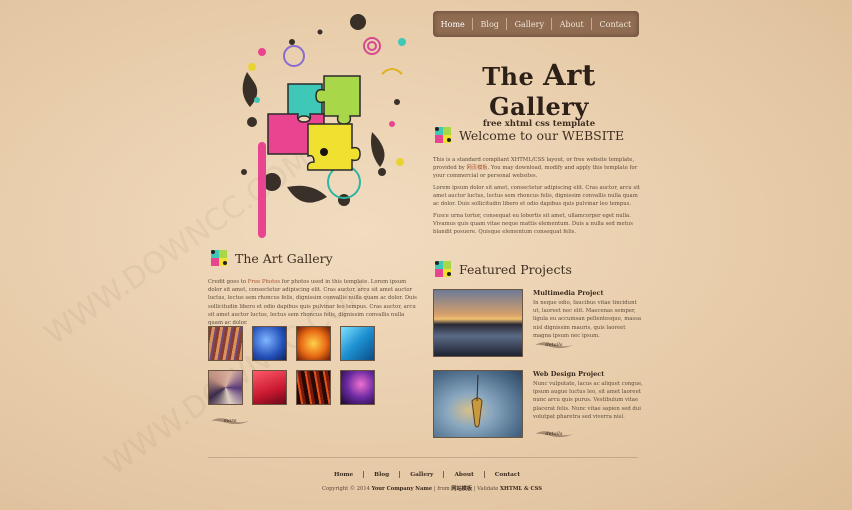  Describe the element at coordinates (490, 24) in the screenshot. I see `nav-blog: Blog` at that location.